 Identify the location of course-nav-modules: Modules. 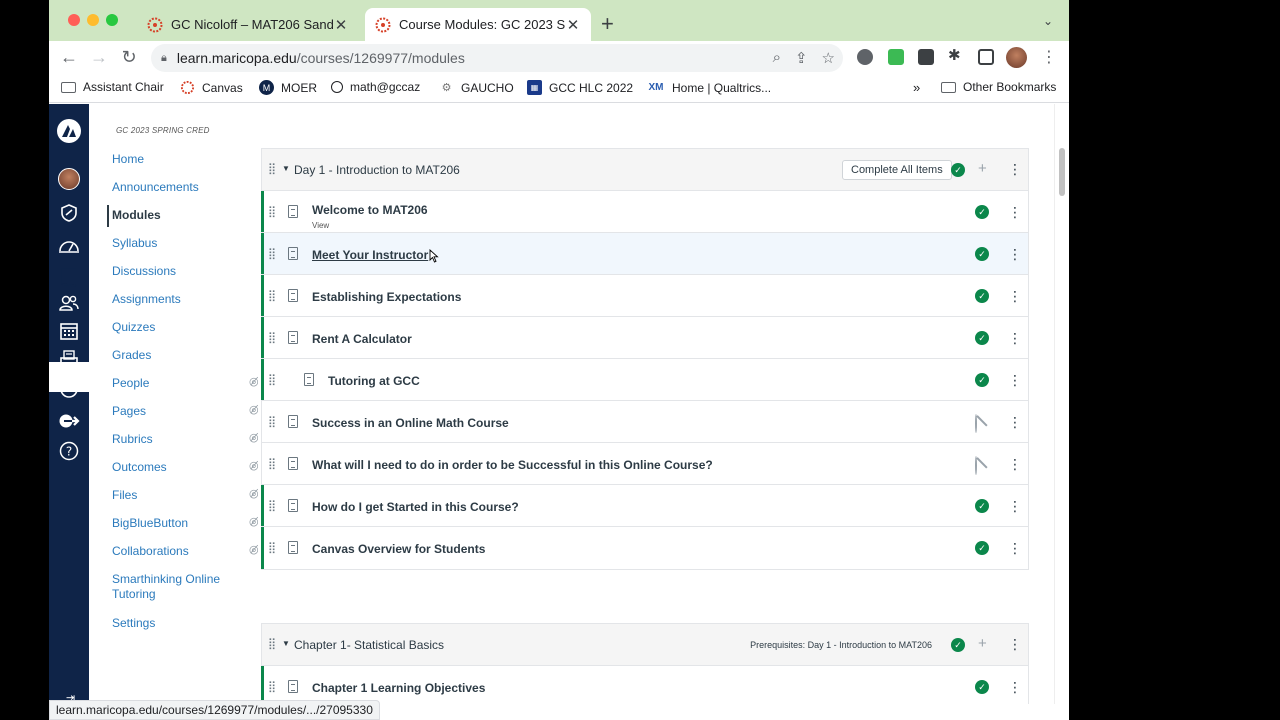
(136, 215).